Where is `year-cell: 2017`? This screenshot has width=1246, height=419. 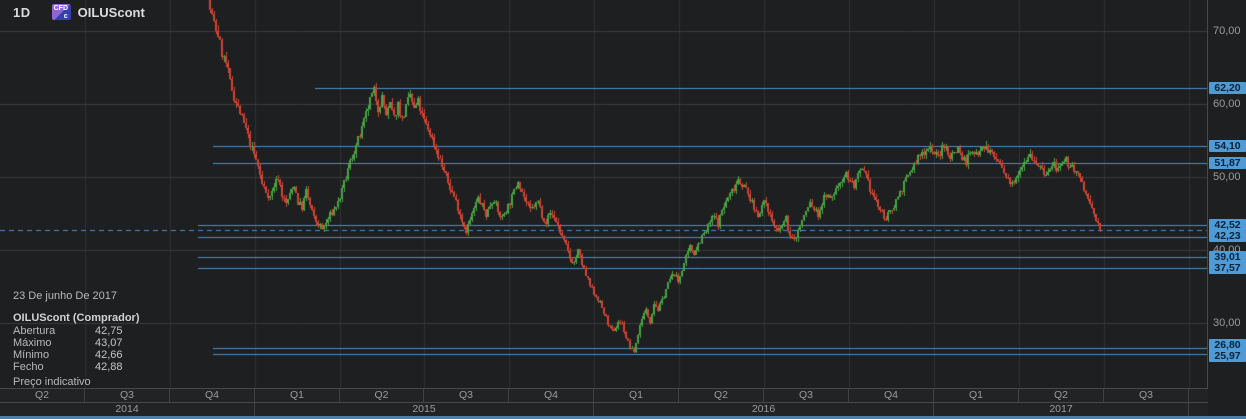 year-cell: 2017 is located at coordinates (1061, 409).